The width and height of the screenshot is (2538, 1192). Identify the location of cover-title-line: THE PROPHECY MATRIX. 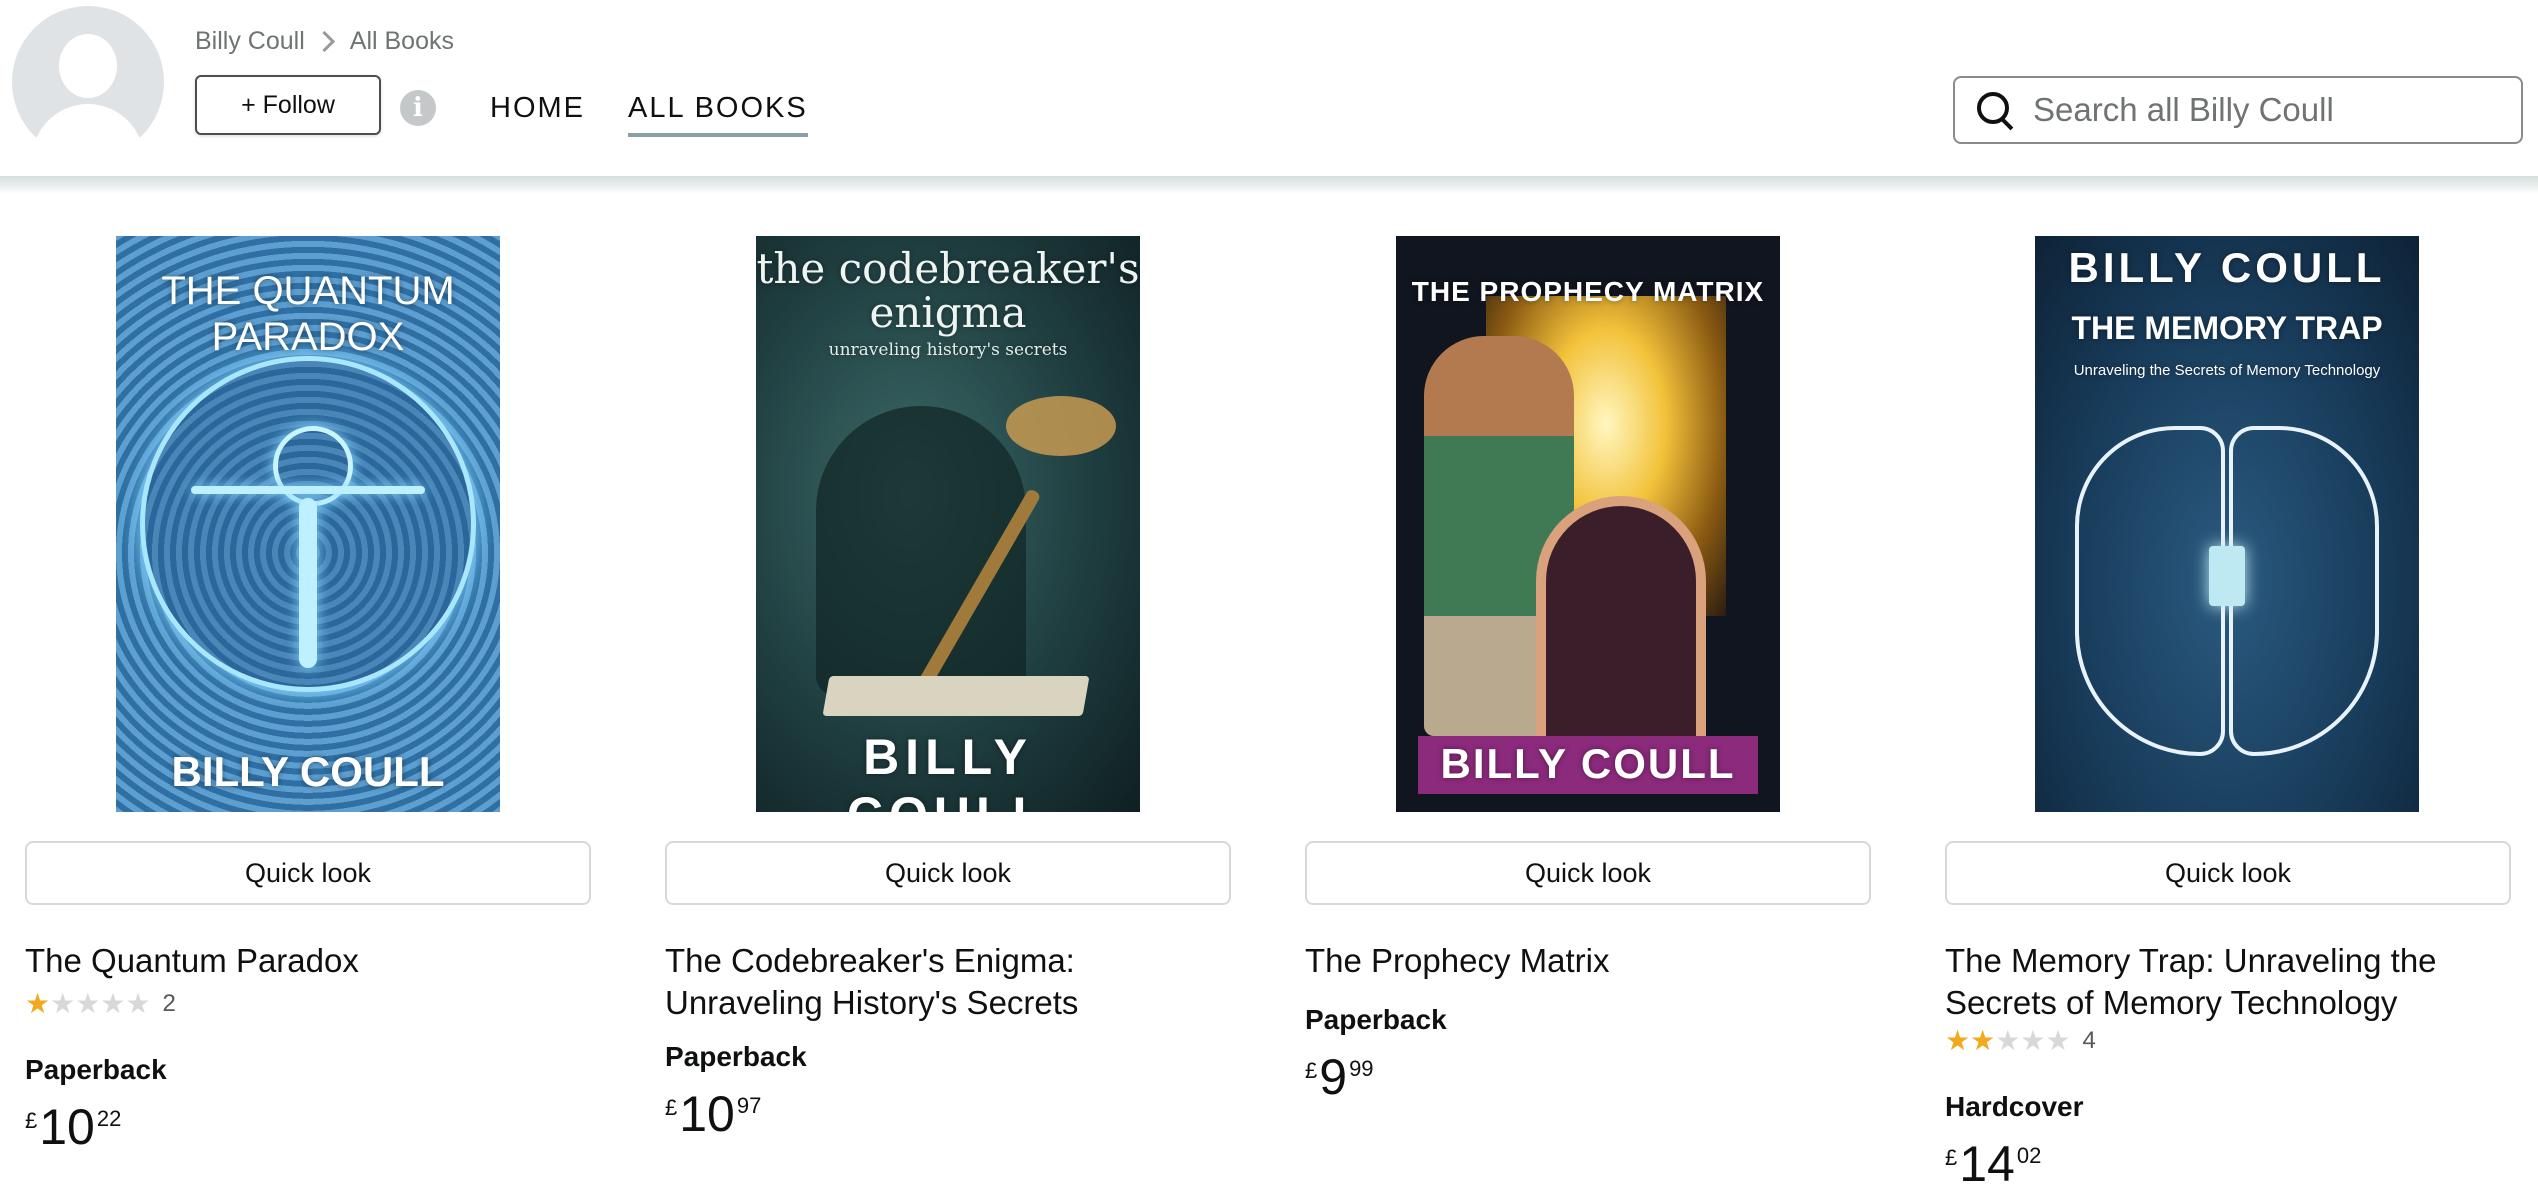
(1588, 291).